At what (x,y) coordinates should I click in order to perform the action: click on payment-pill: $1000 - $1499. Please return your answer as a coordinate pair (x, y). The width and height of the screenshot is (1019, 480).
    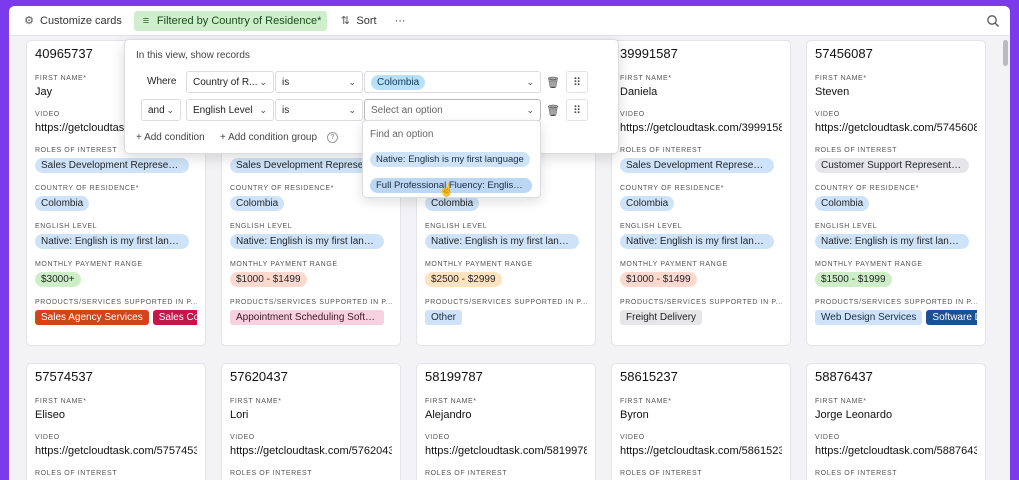
    Looking at the image, I should click on (658, 279).